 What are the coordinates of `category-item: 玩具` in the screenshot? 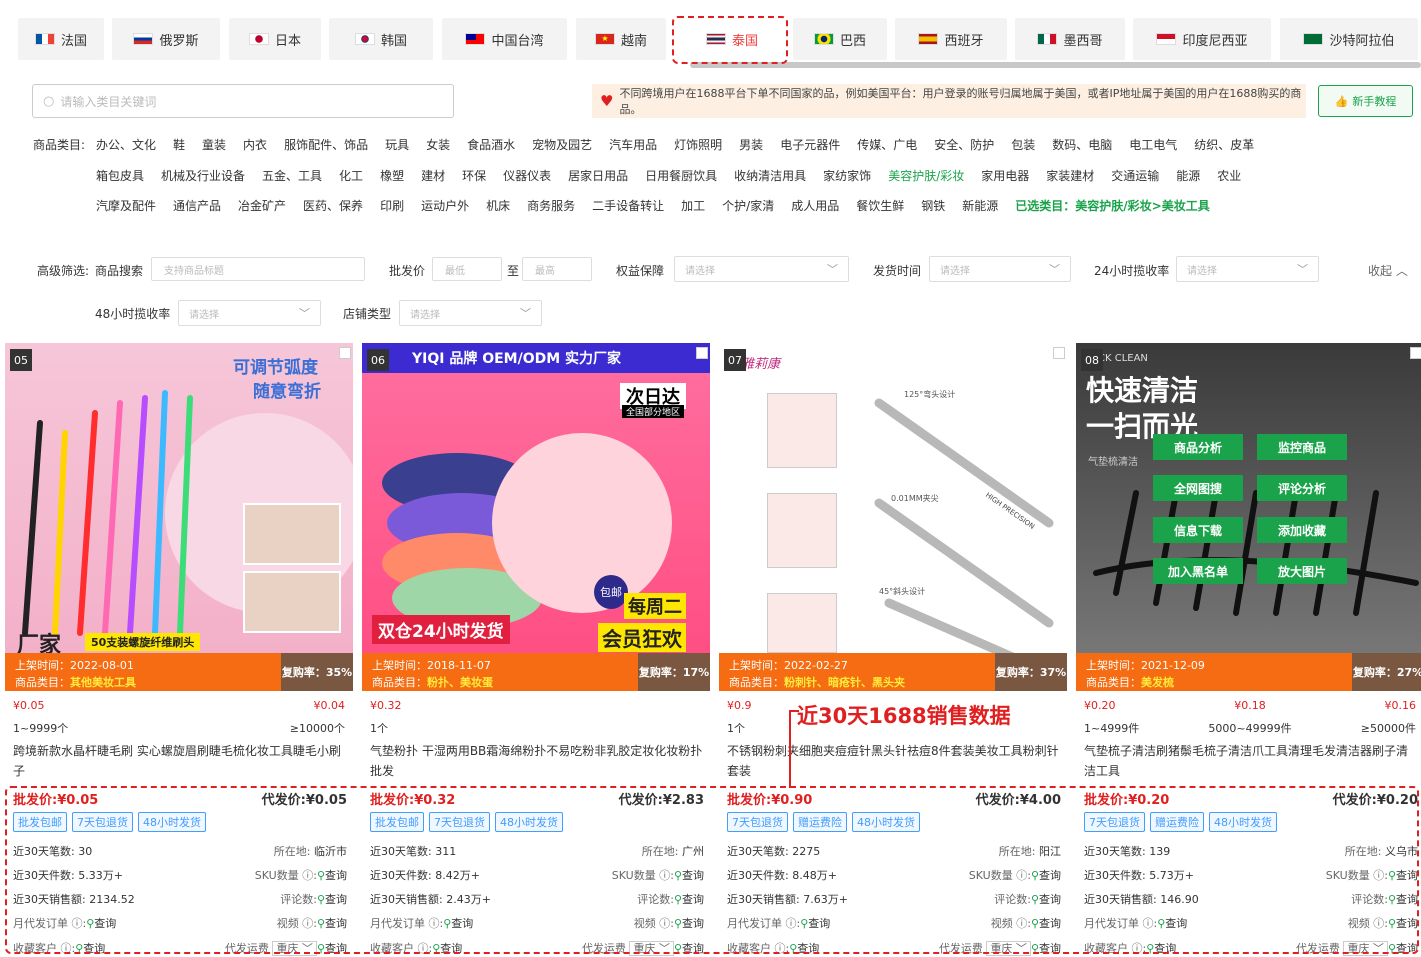 It's located at (397, 144).